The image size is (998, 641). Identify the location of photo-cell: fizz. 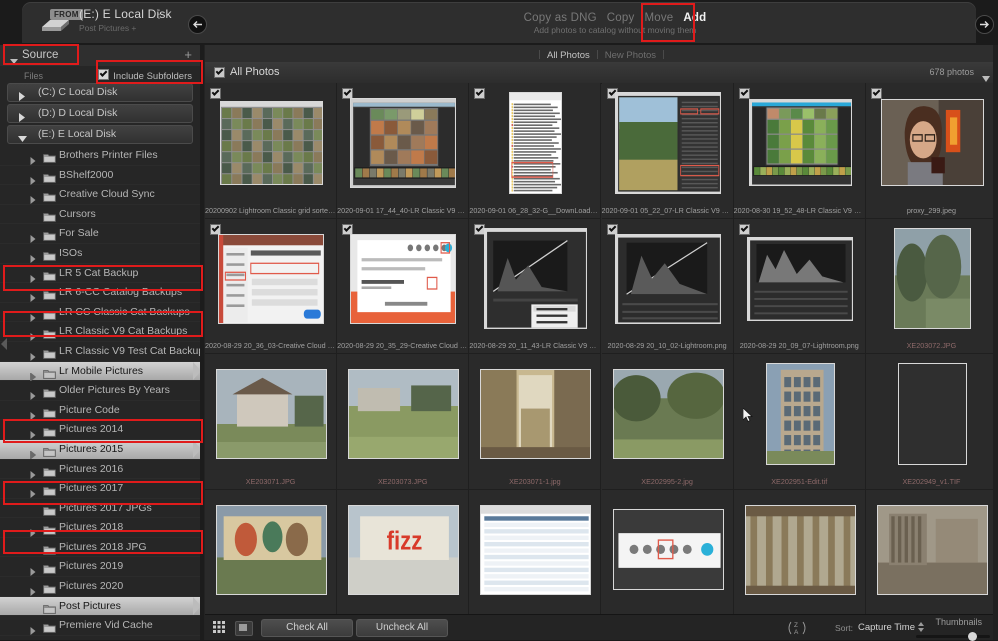
(403, 558).